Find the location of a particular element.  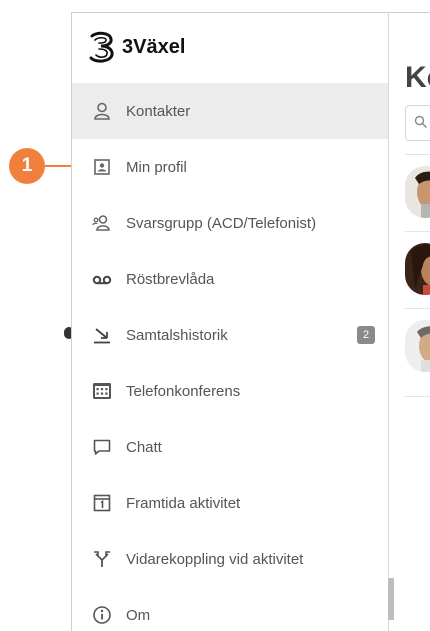

sidebar-item-profile: Min profil is located at coordinates (230, 167).